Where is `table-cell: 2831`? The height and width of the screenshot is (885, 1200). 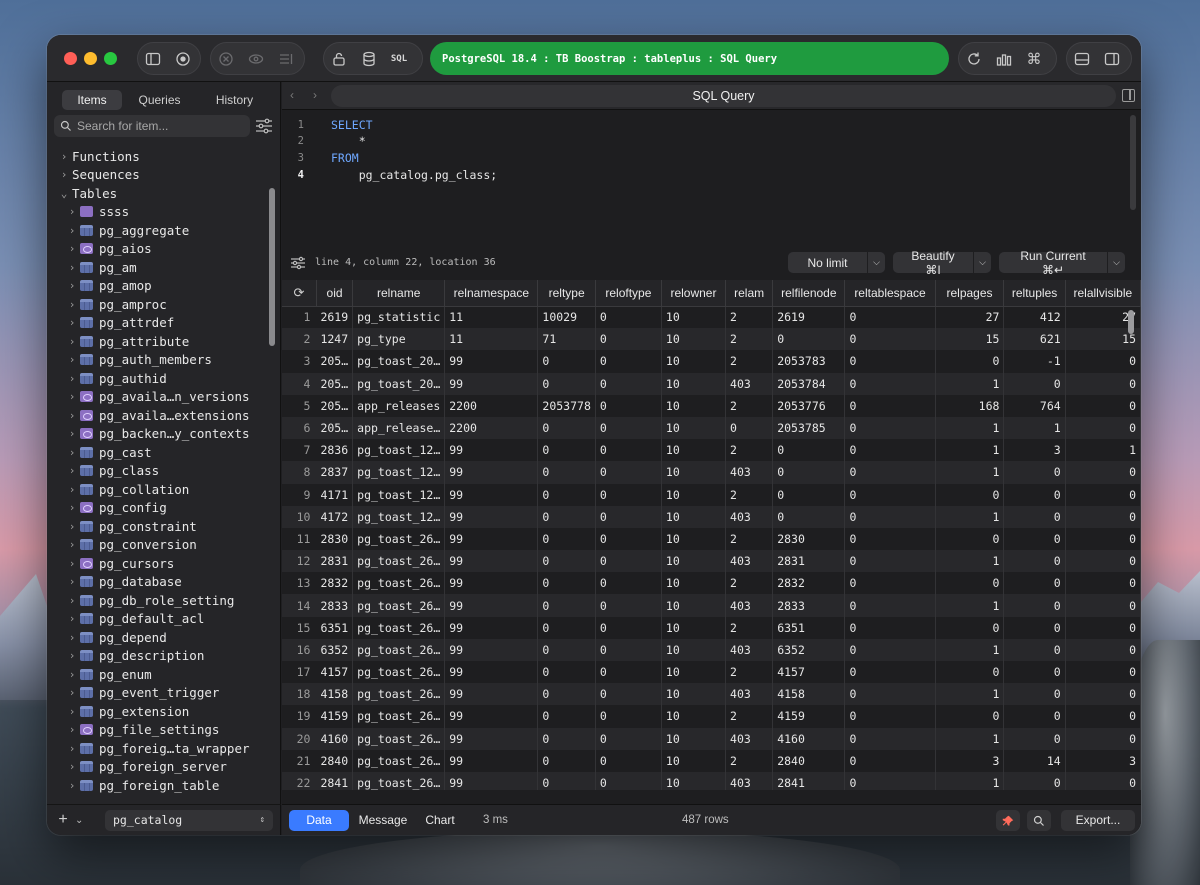 table-cell: 2831 is located at coordinates (335, 561).